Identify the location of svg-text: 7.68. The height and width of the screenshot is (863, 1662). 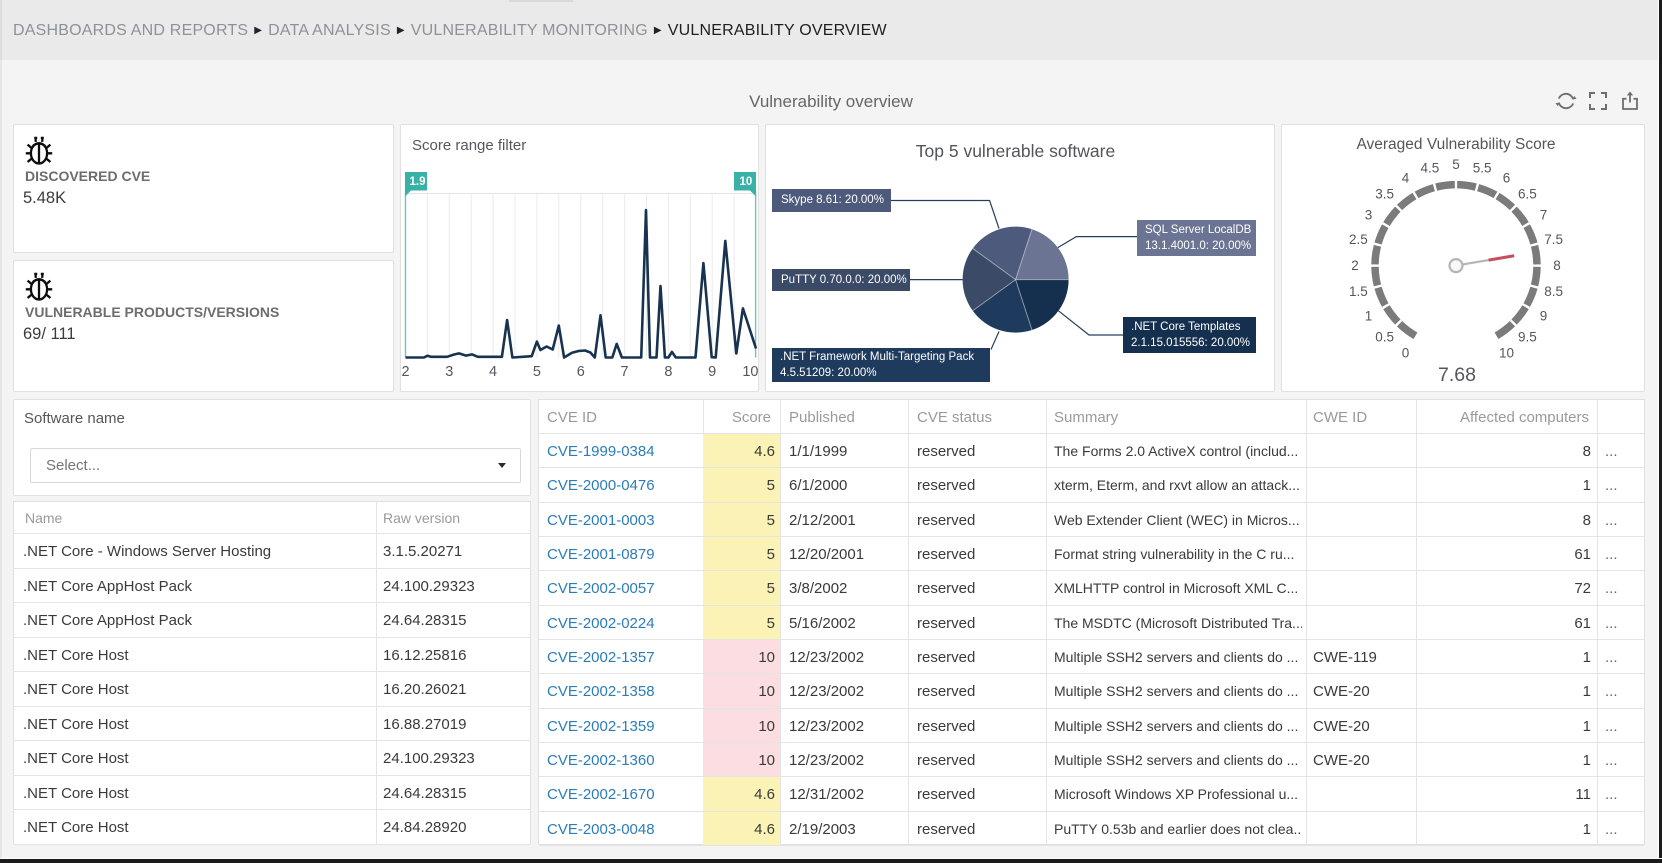
(1457, 375).